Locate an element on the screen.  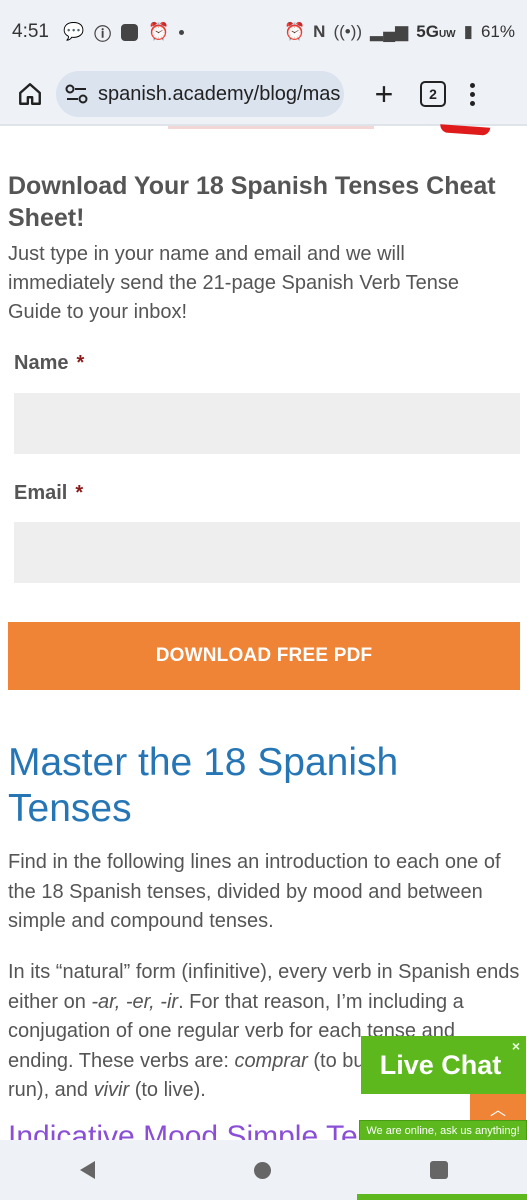
network-type: 5GUW is located at coordinates (436, 31).